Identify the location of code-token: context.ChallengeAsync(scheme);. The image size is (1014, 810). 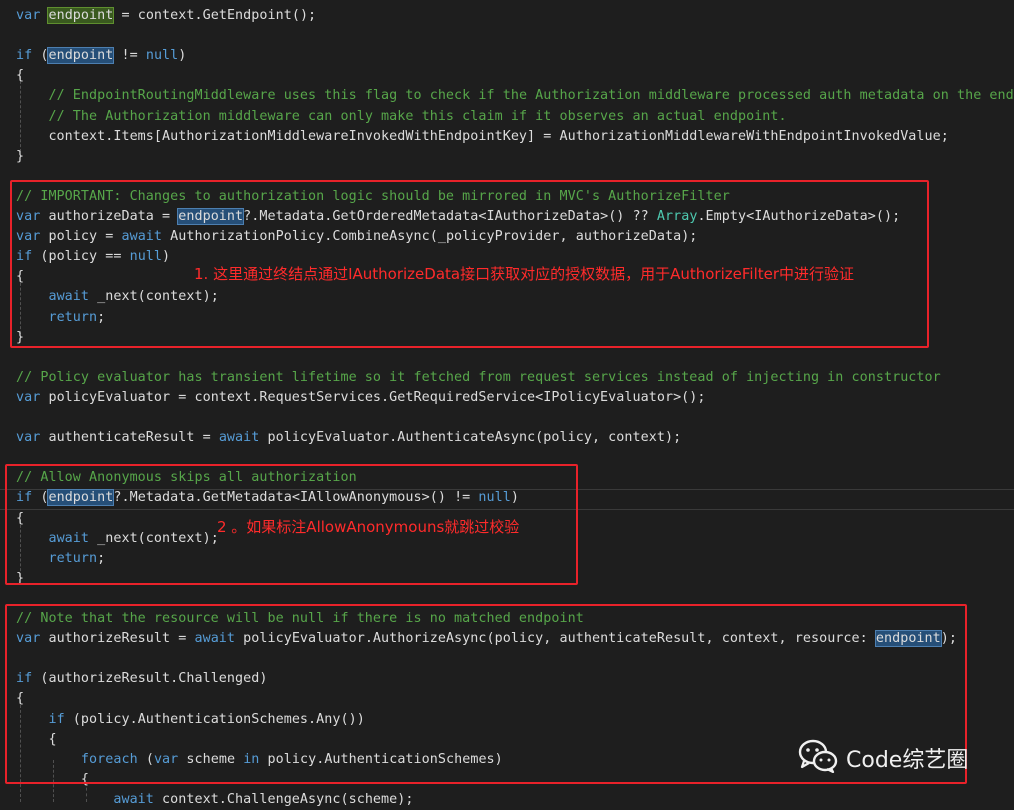
(283, 799).